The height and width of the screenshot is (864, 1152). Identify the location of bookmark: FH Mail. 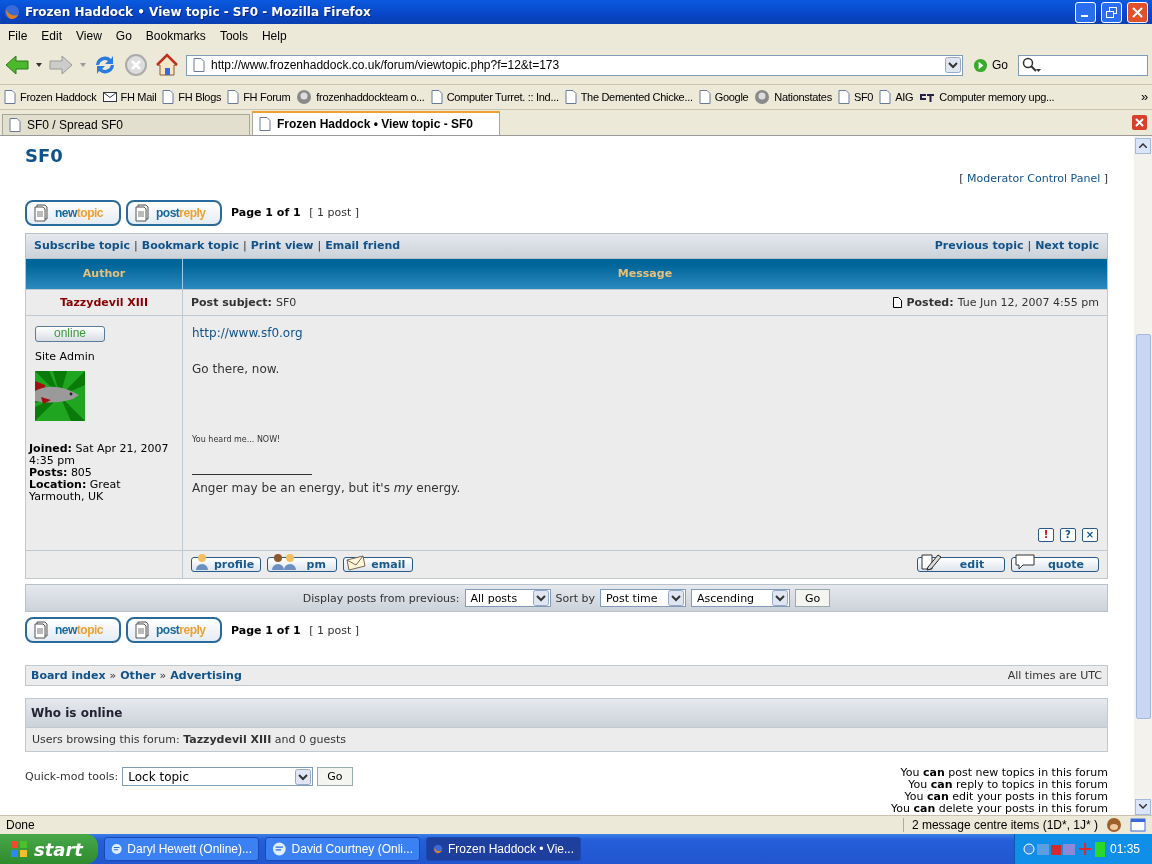
(129, 96).